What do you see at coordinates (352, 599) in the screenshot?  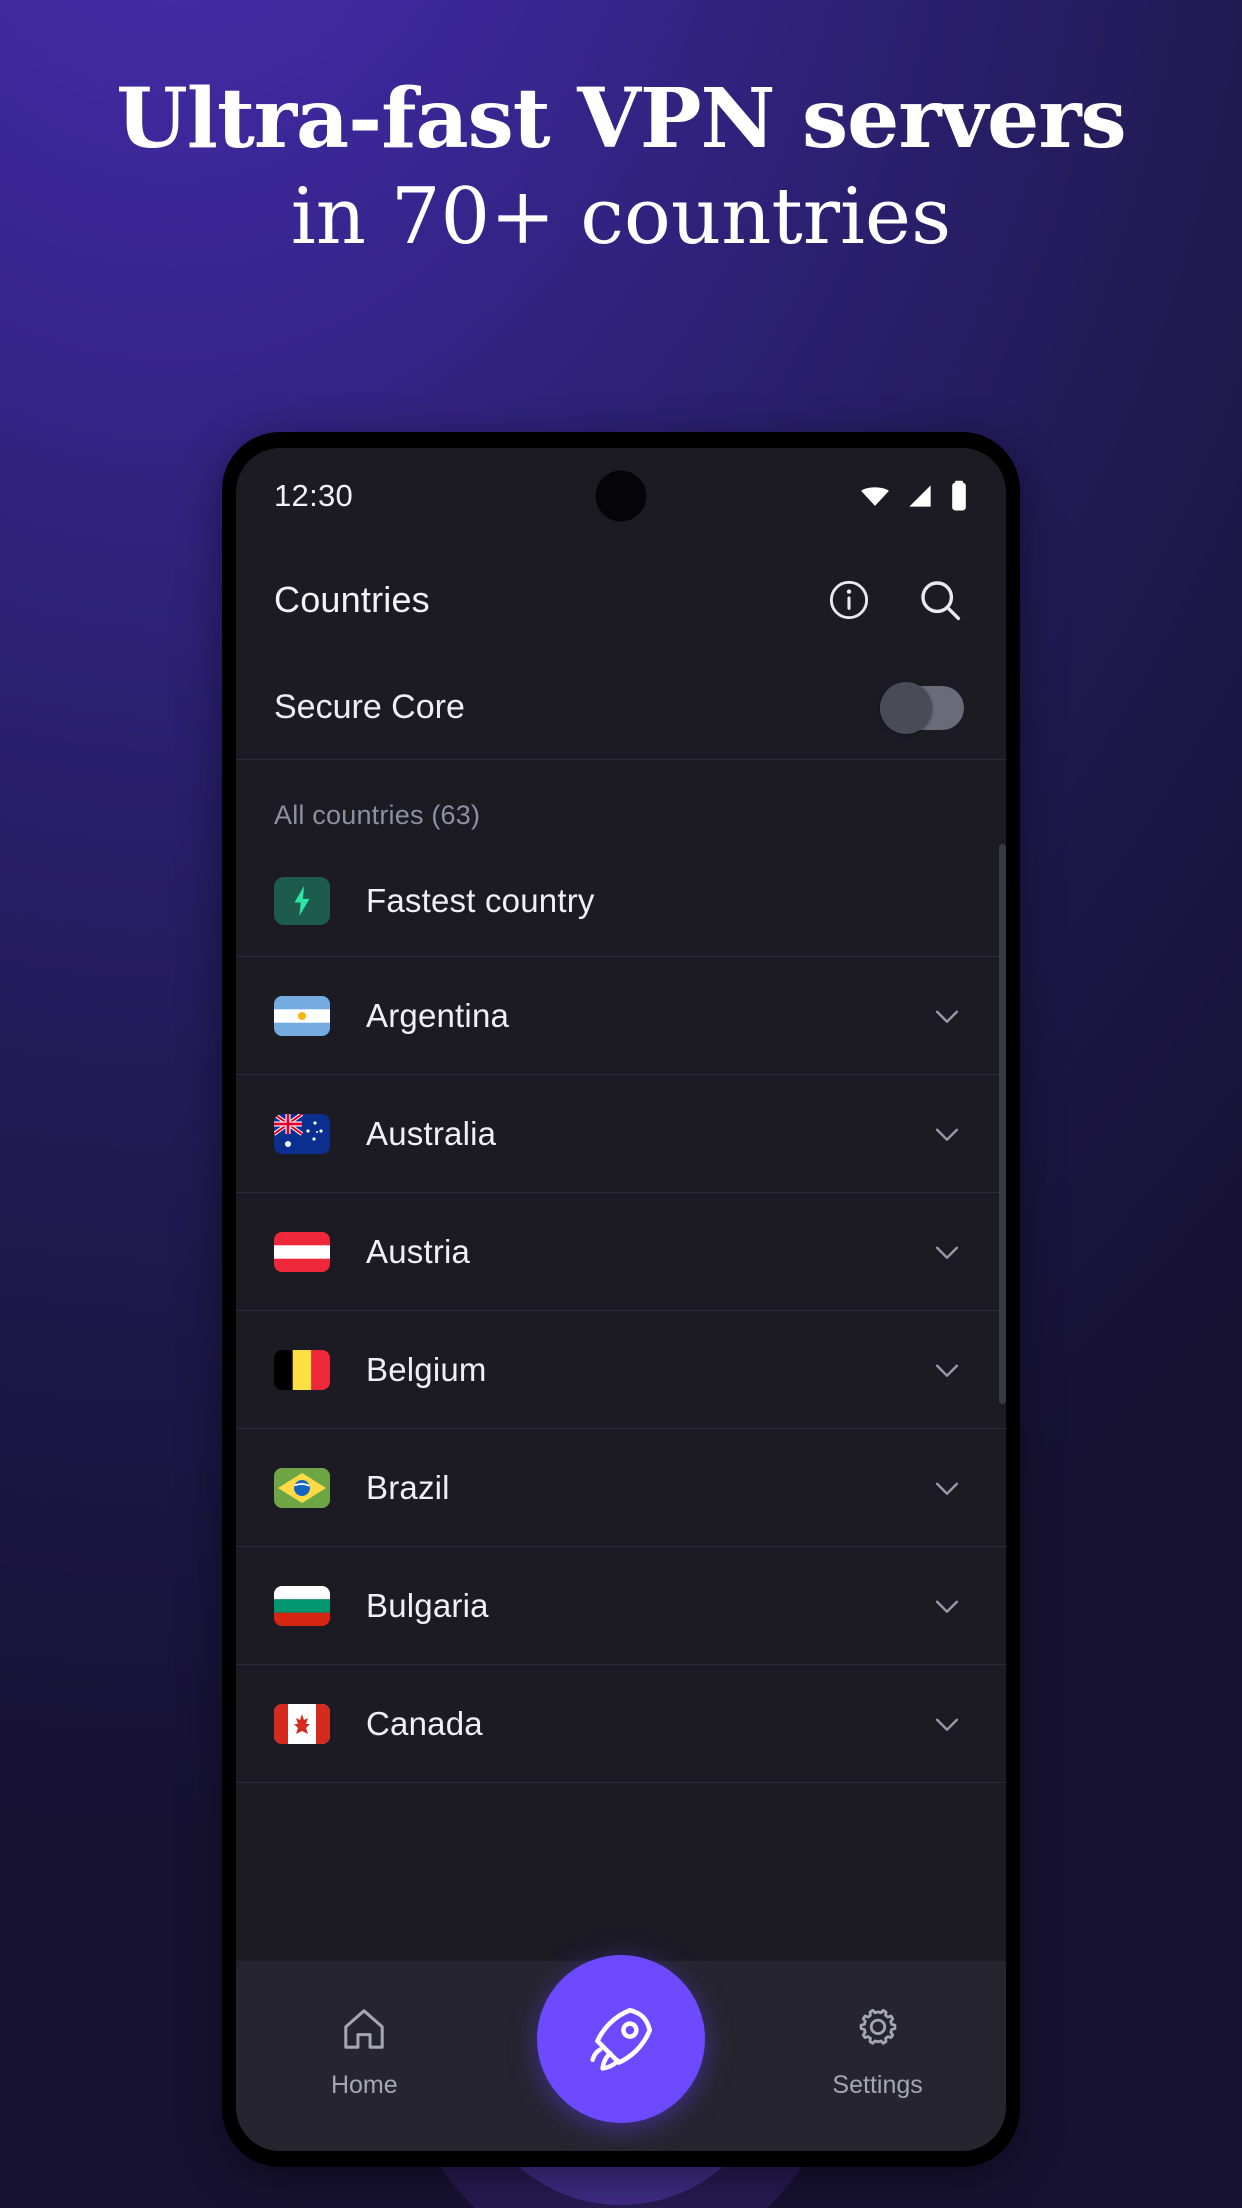 I see `page-title: Countries` at bounding box center [352, 599].